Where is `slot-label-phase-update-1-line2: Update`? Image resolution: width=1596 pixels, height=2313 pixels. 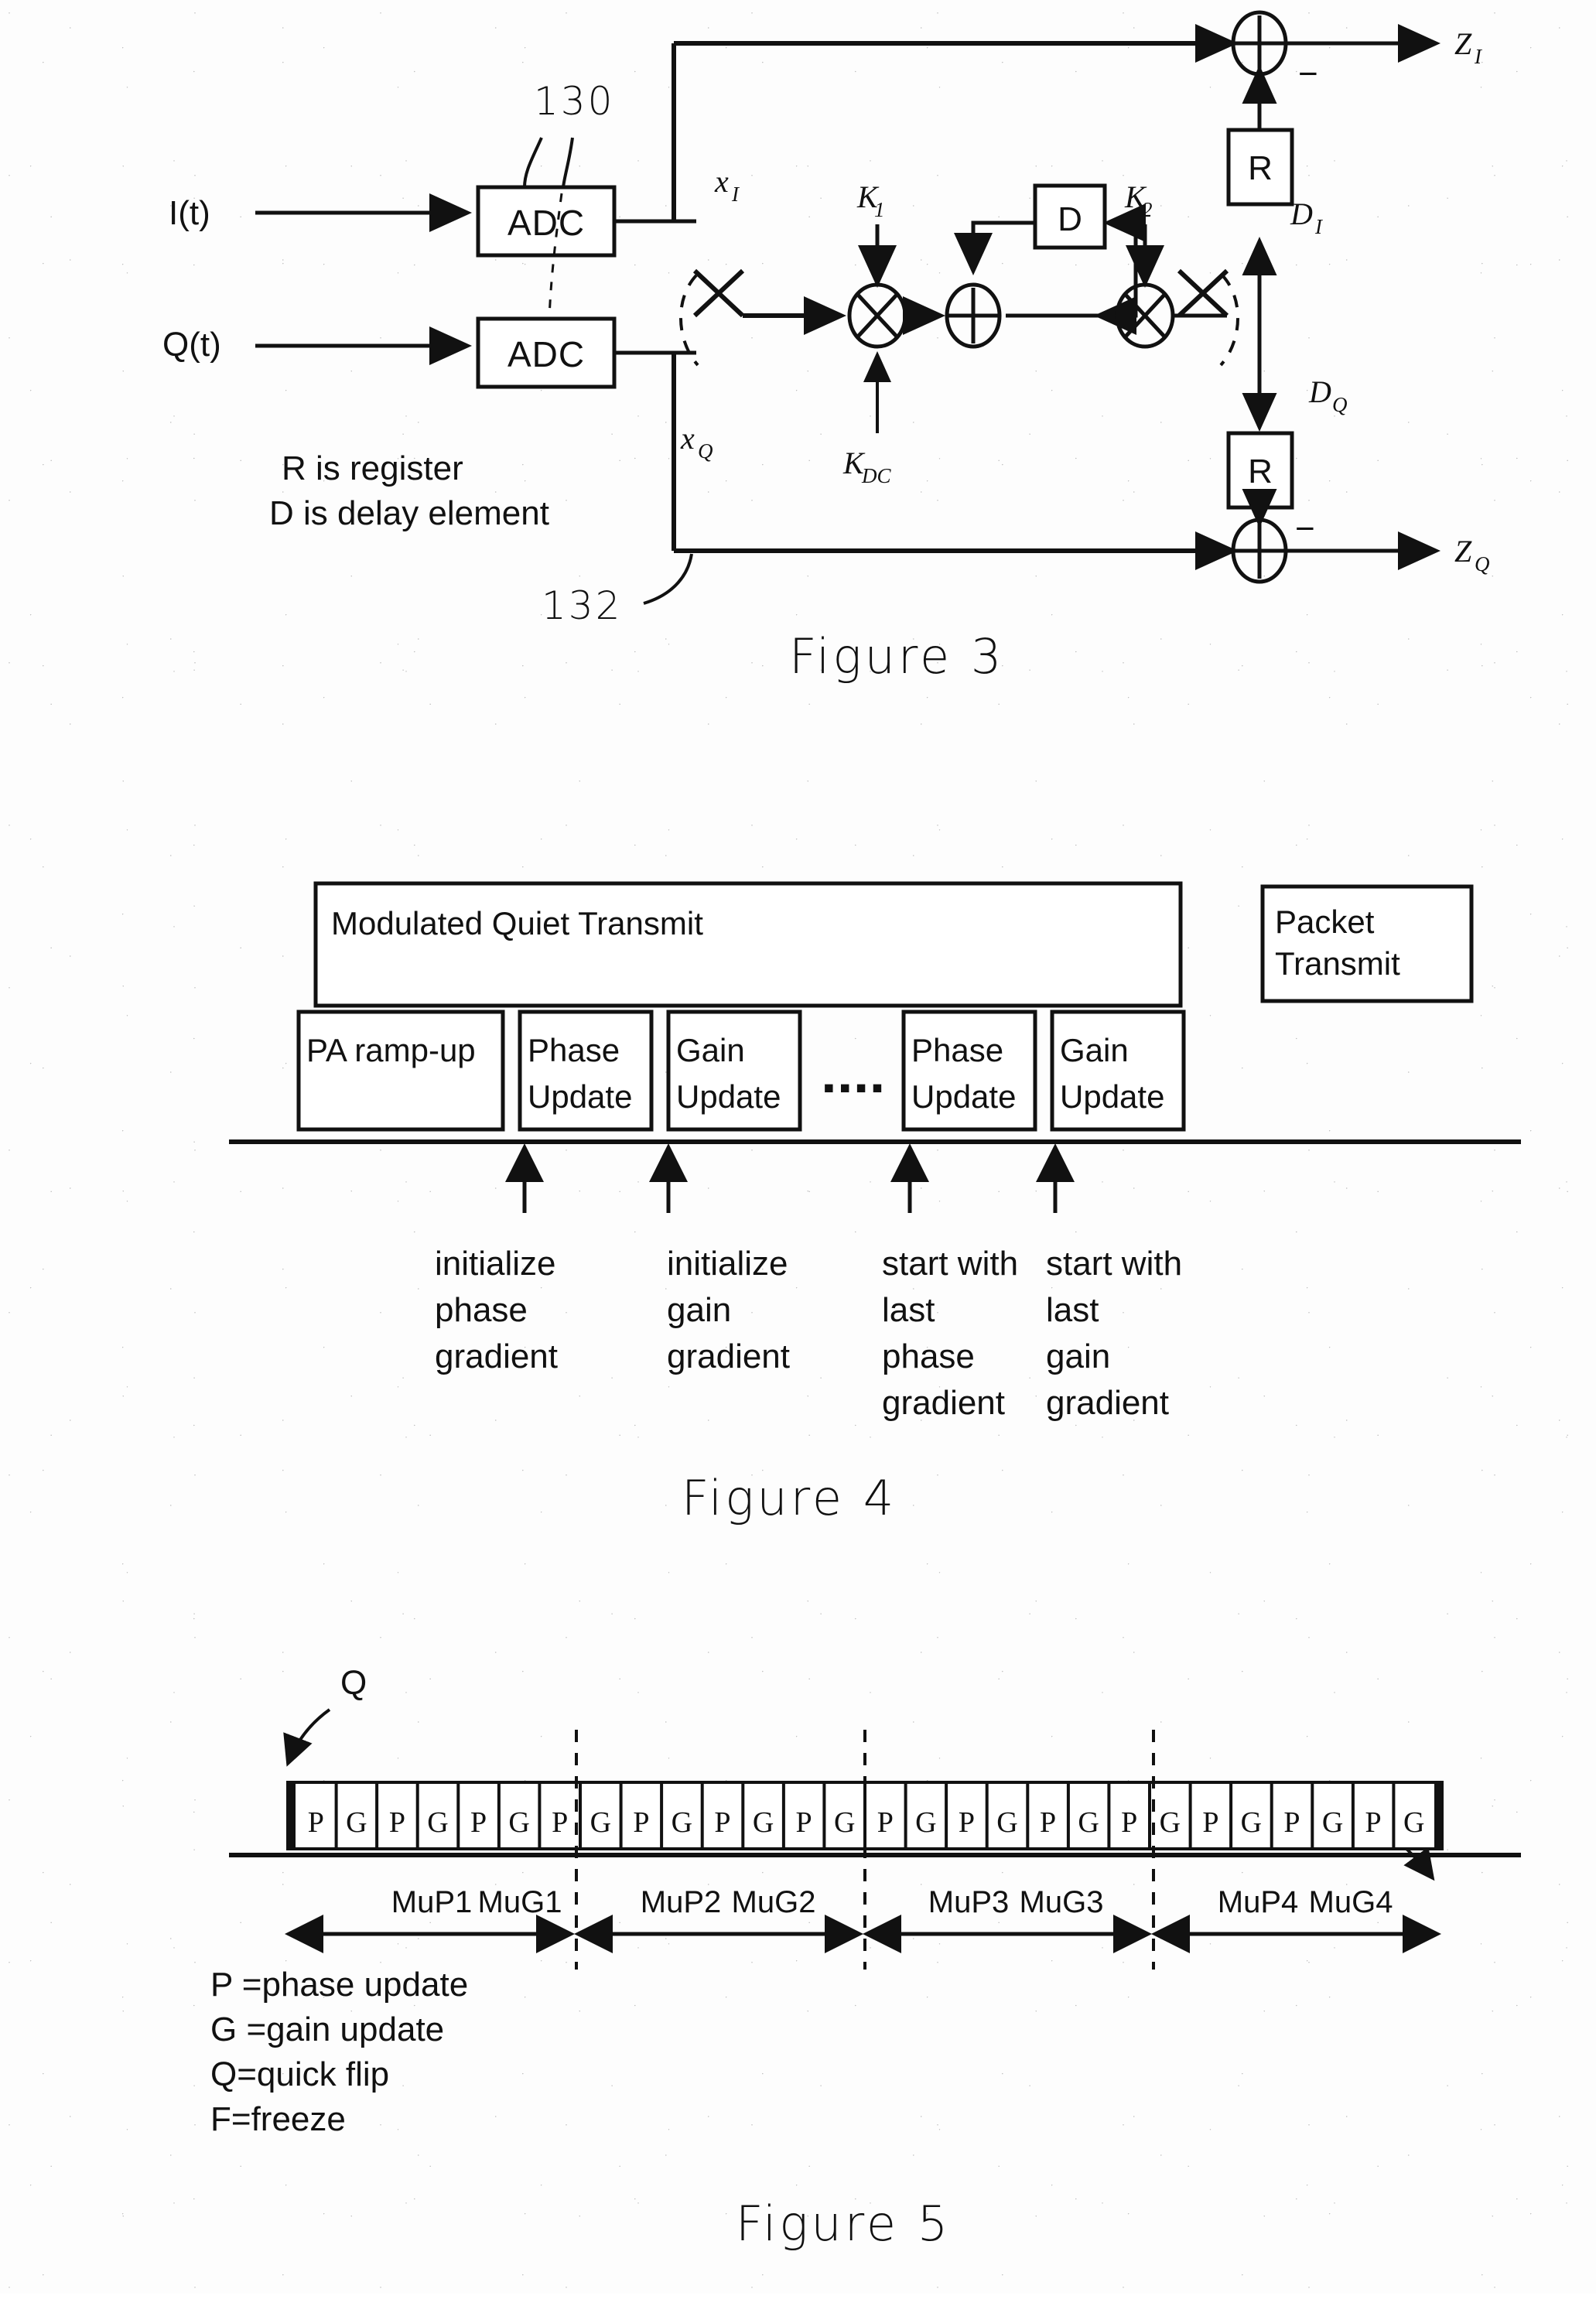
slot-label-phase-update-1-line2: Update is located at coordinates (580, 1096).